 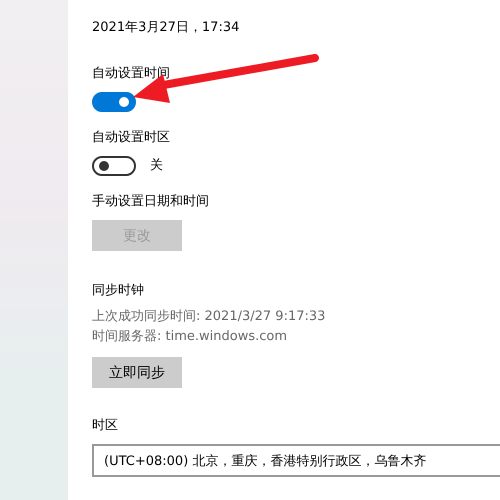 I want to click on current-datetime: 2021年3月27日，17:34, so click(x=166, y=28).